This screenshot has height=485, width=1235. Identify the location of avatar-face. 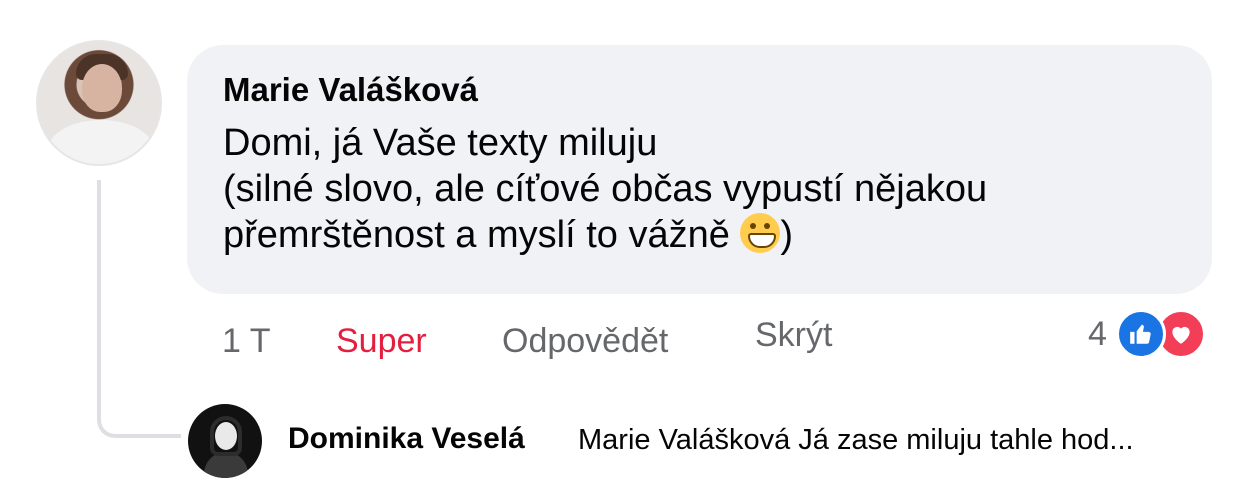
(102, 88).